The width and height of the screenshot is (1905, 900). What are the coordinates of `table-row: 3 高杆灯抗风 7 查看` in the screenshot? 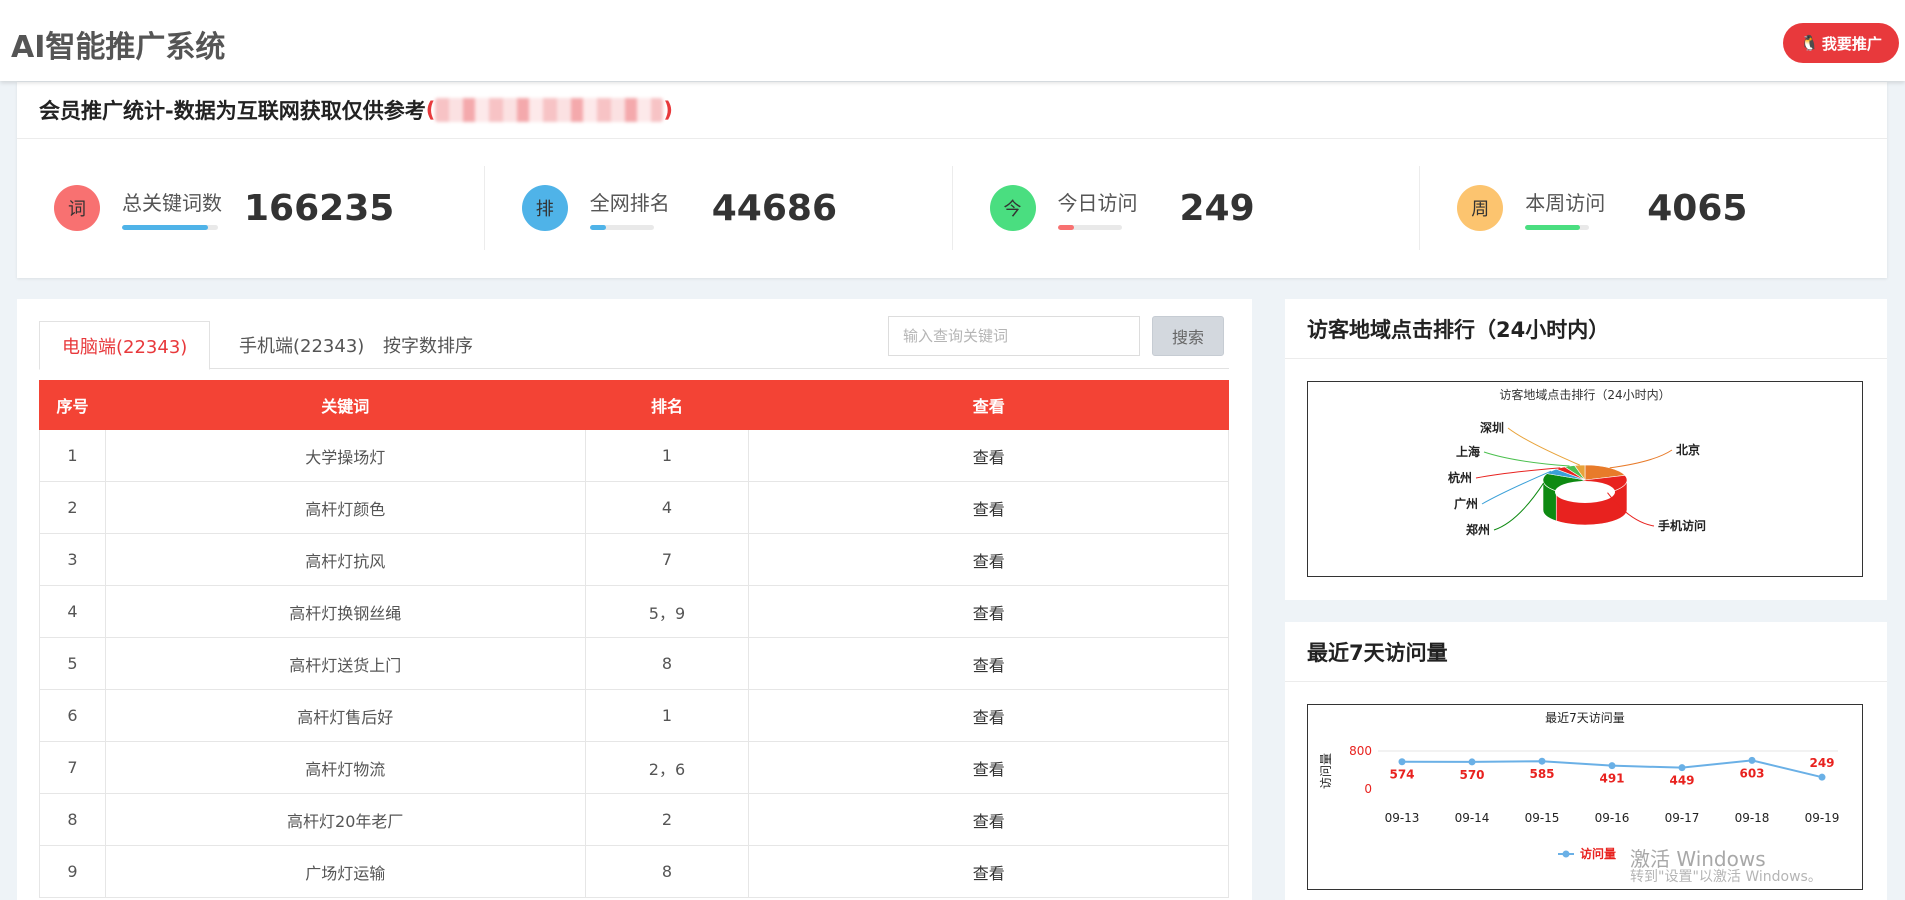 It's located at (634, 559).